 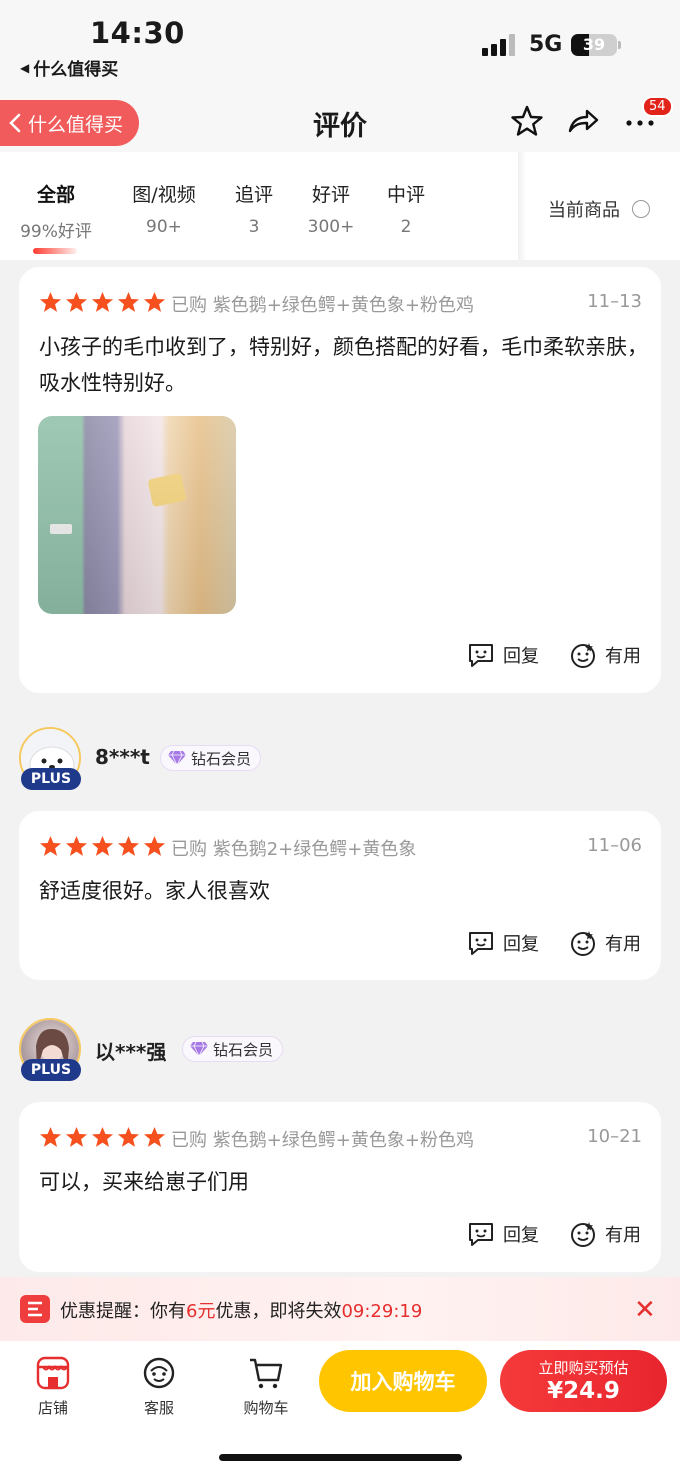 I want to click on promo-reminder-bar: 优惠提醒：你有6元优惠，即将失效09:29:19 ✕, so click(x=340, y=1309).